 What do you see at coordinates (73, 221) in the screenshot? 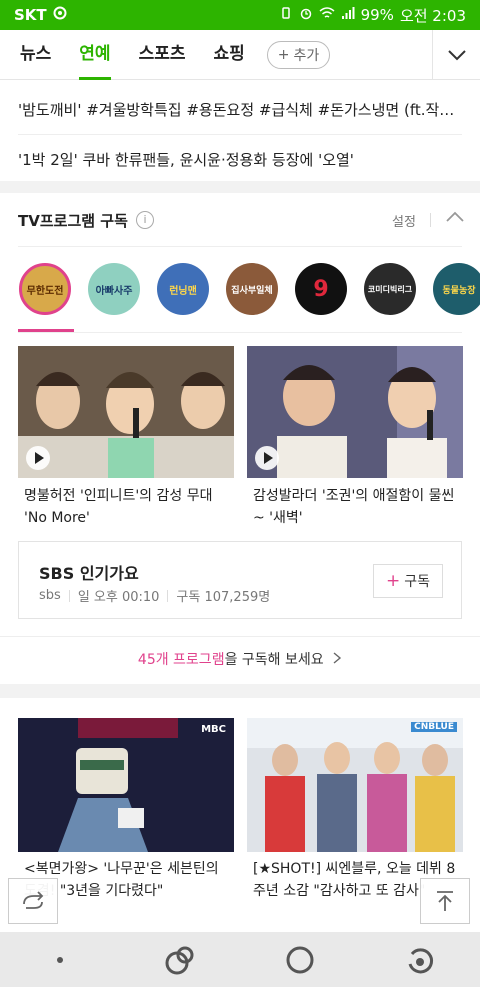
I see `section-title: TV프로그램 구독` at bounding box center [73, 221].